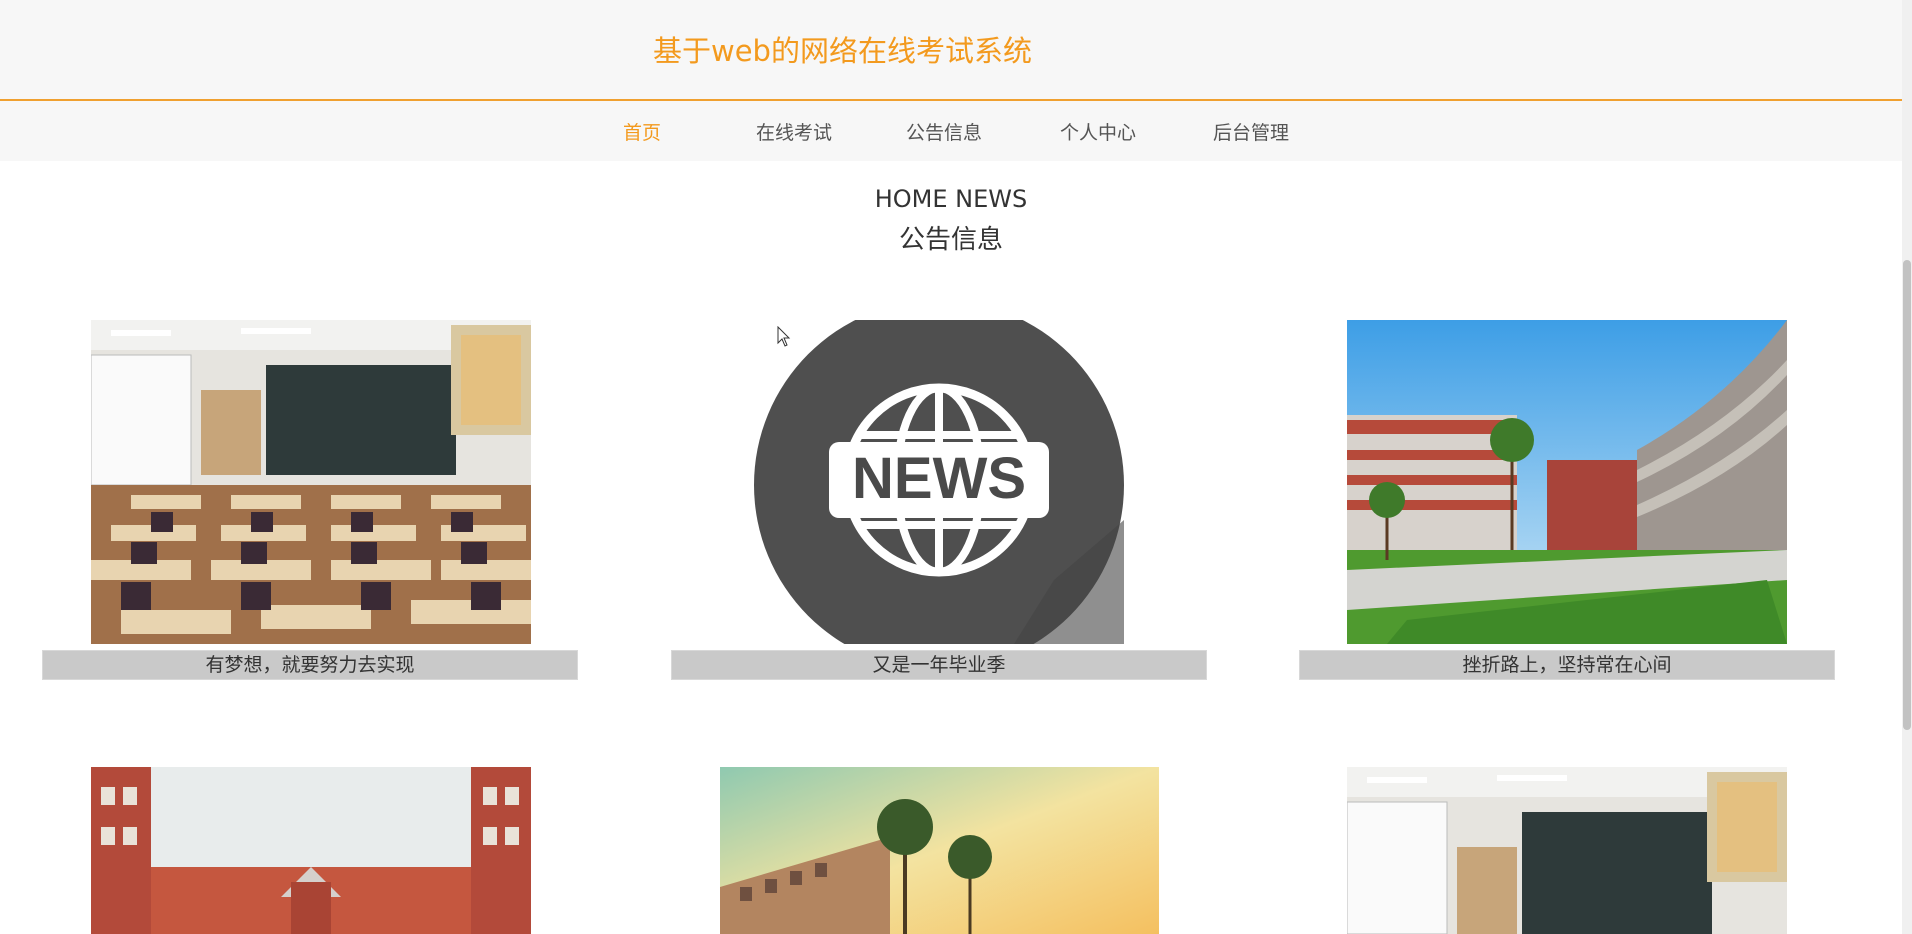 The image size is (1912, 934). What do you see at coordinates (1567, 665) in the screenshot?
I see `news-caption: 挫折路上，坚持常在心间` at bounding box center [1567, 665].